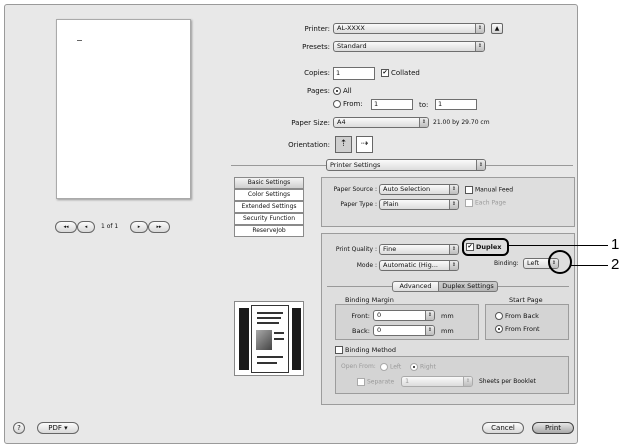 Image resolution: width=634 pixels, height=448 pixels. I want to click on open-from-right-radio: Right, so click(423, 367).